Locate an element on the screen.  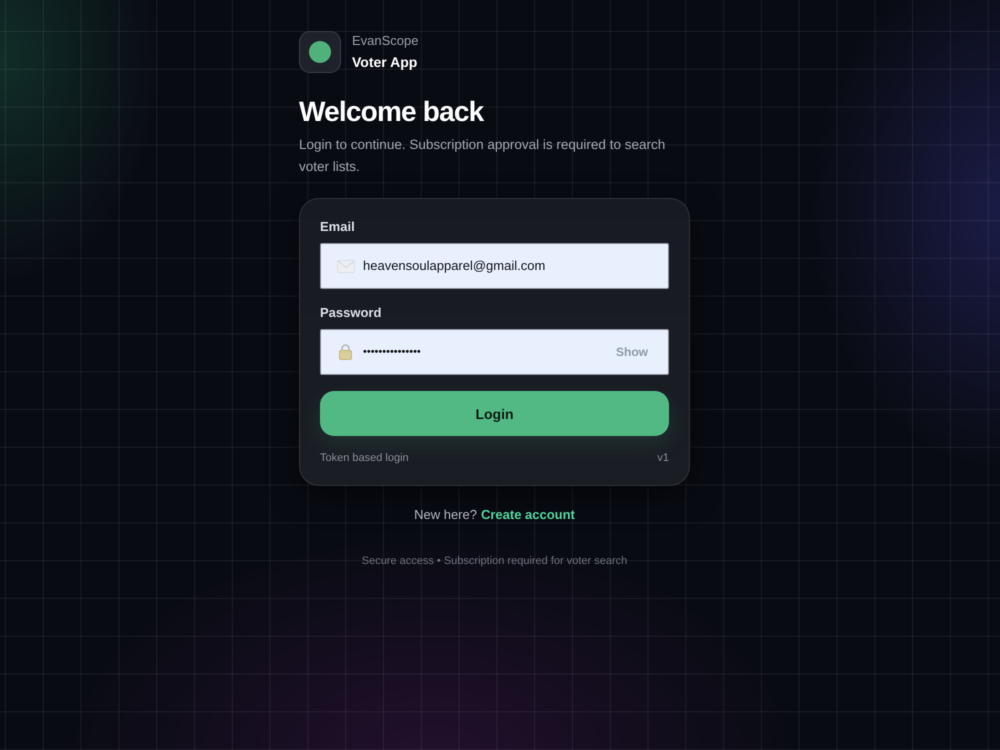
page-subtitle: Login to continue. Subscription approval is required to search voter lists. is located at coordinates (482, 156).